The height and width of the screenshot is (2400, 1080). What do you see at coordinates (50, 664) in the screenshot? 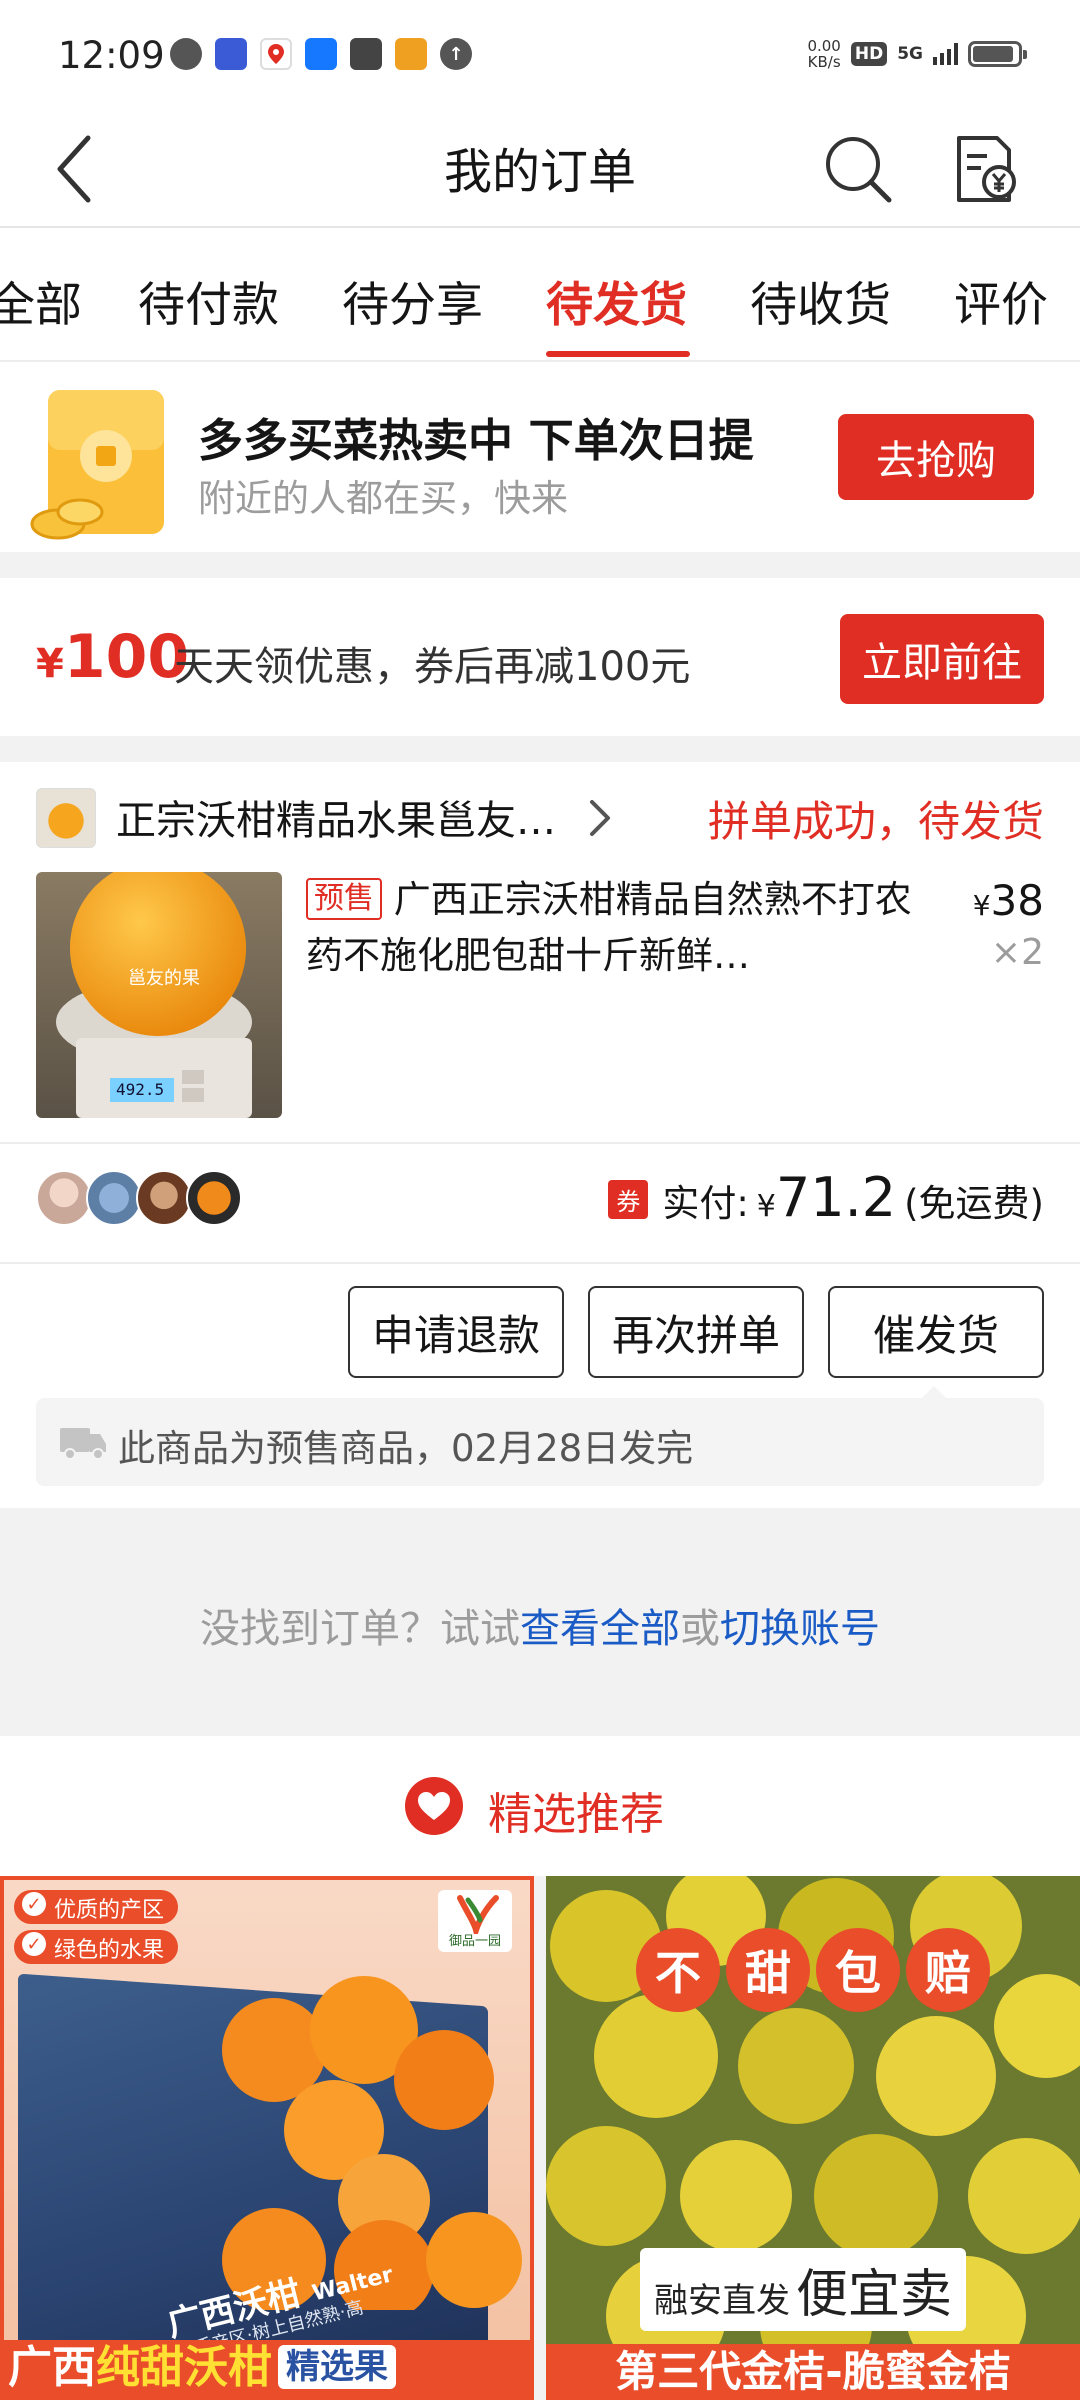
I see `coupon-currency: ¥` at bounding box center [50, 664].